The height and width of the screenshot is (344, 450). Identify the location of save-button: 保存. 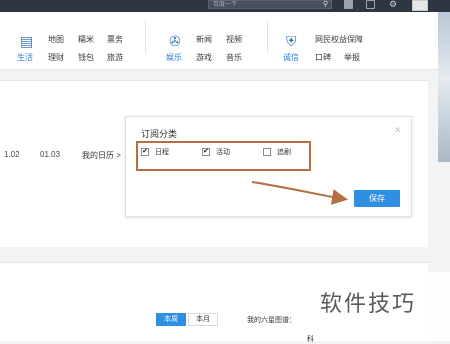
(377, 198).